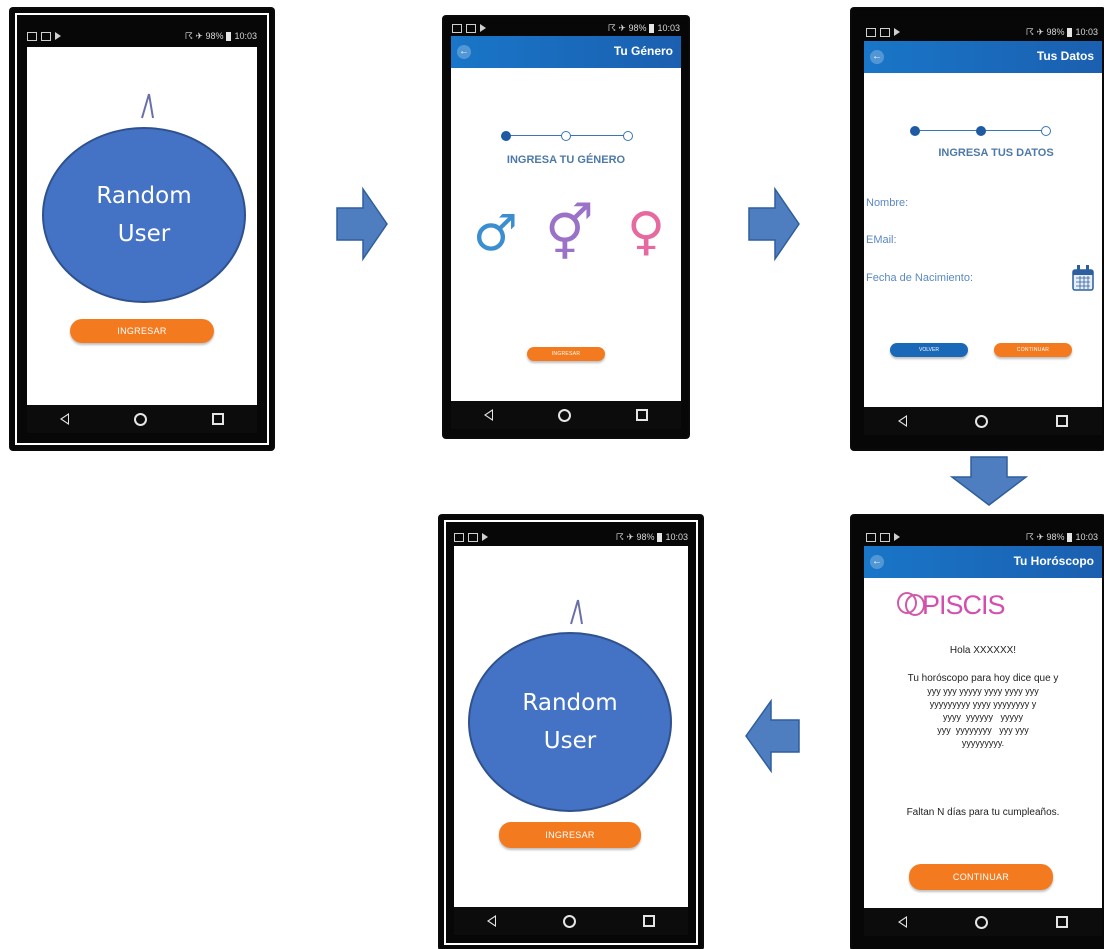 This screenshot has height=949, width=1104. Describe the element at coordinates (881, 240) in the screenshot. I see `email-field-label: EMail:` at that location.